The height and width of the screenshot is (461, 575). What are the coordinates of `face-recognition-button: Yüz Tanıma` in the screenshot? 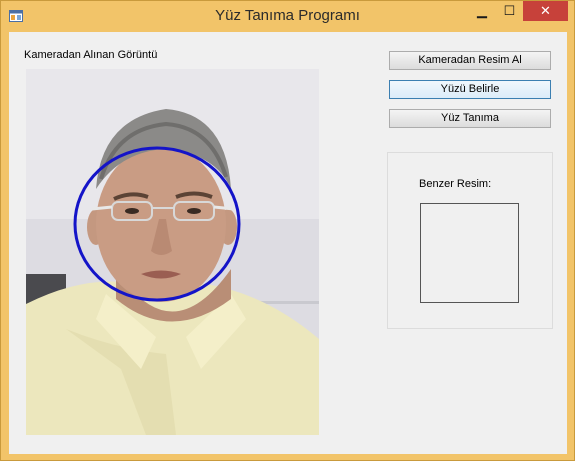 It's located at (470, 118).